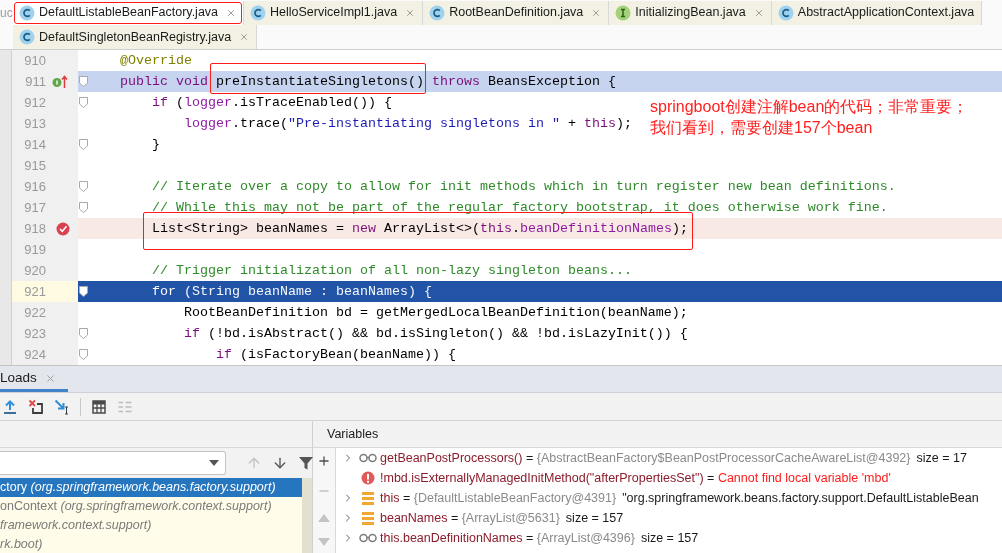 This screenshot has height=553, width=1002. I want to click on line-number: 920, so click(34, 270).